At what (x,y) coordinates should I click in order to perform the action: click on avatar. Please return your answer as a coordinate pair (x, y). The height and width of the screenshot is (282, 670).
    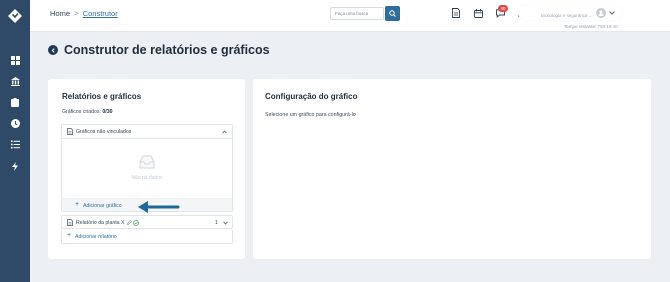
    Looking at the image, I should click on (601, 13).